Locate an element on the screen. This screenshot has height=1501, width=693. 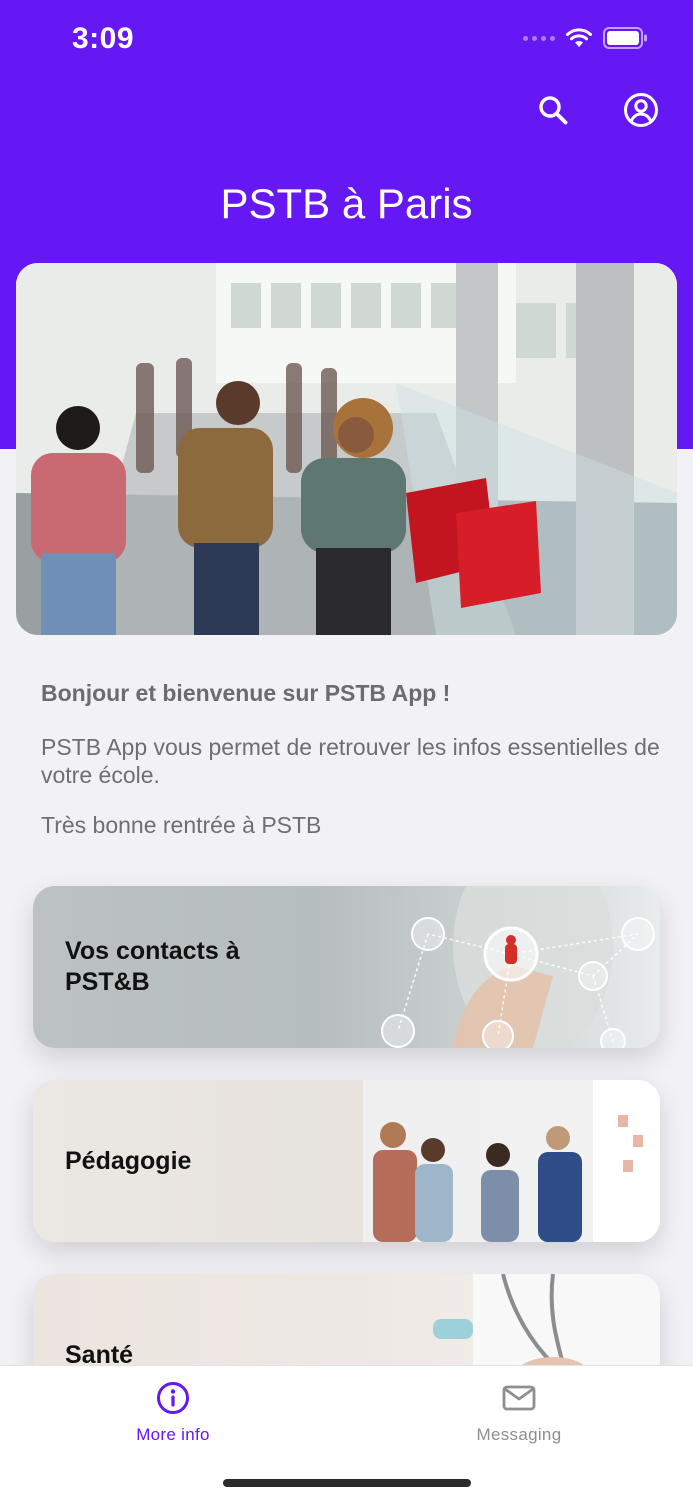
tab-messaging: Messaging is located at coordinates (519, 1411).